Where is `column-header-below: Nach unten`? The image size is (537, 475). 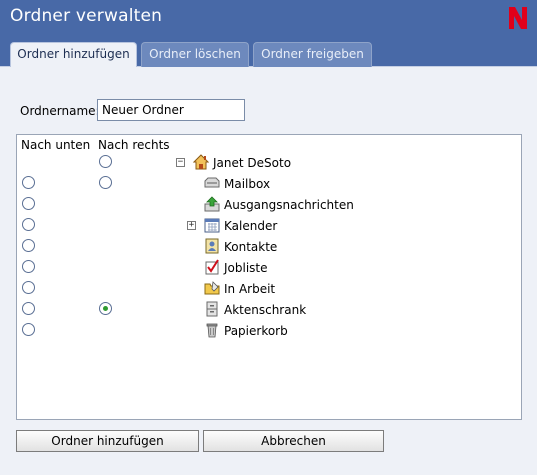
column-header-below: Nach unten is located at coordinates (56, 145).